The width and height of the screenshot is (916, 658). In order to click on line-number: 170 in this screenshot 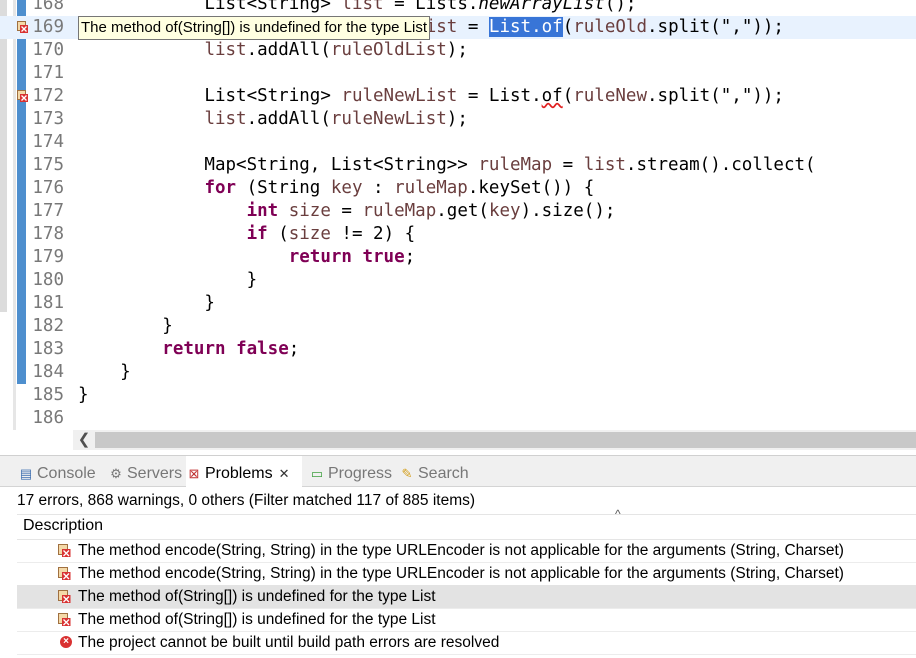, I will do `click(48, 50)`.